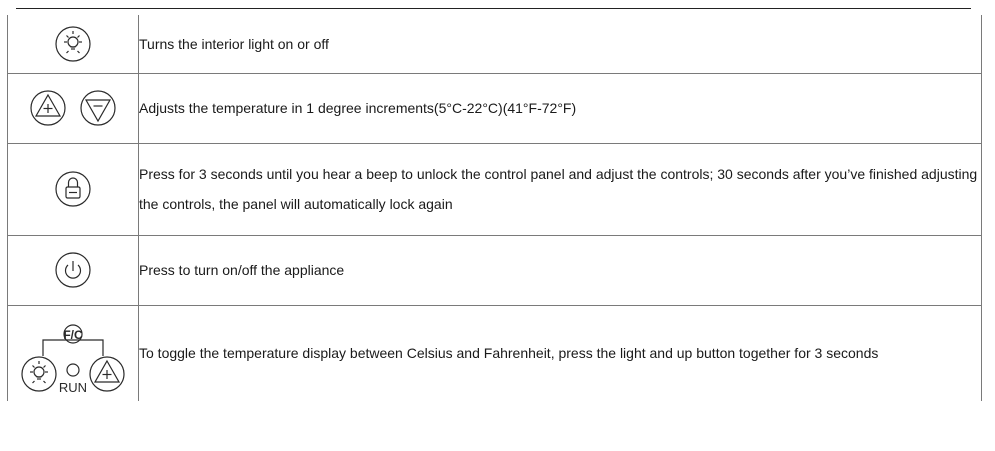  I want to click on power-icon, so click(73, 270).